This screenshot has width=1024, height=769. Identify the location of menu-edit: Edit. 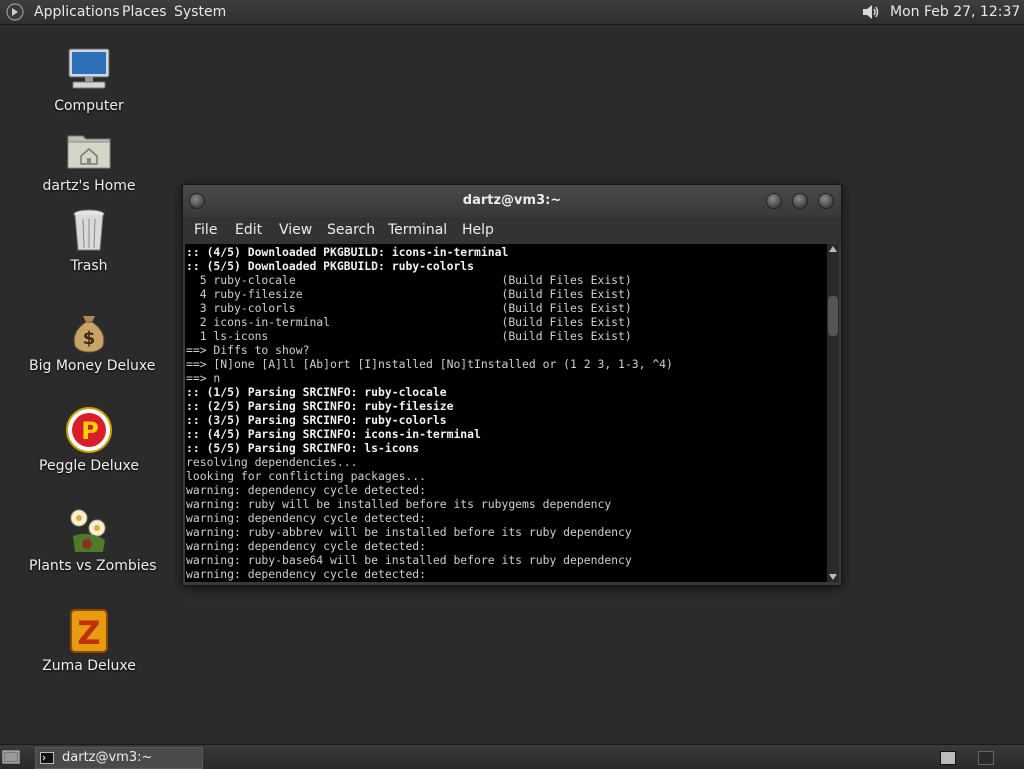
(248, 230).